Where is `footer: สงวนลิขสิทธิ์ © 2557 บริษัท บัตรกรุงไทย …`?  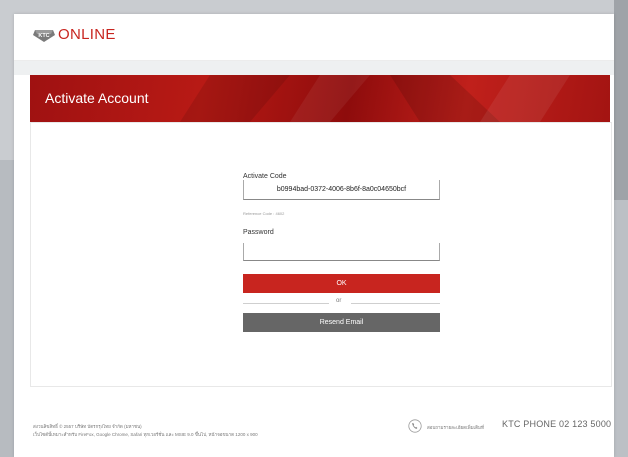
footer: สงวนลิขสิทธิ์ © 2557 บริษัท บัตรกรุงไทย … is located at coordinates (314, 428).